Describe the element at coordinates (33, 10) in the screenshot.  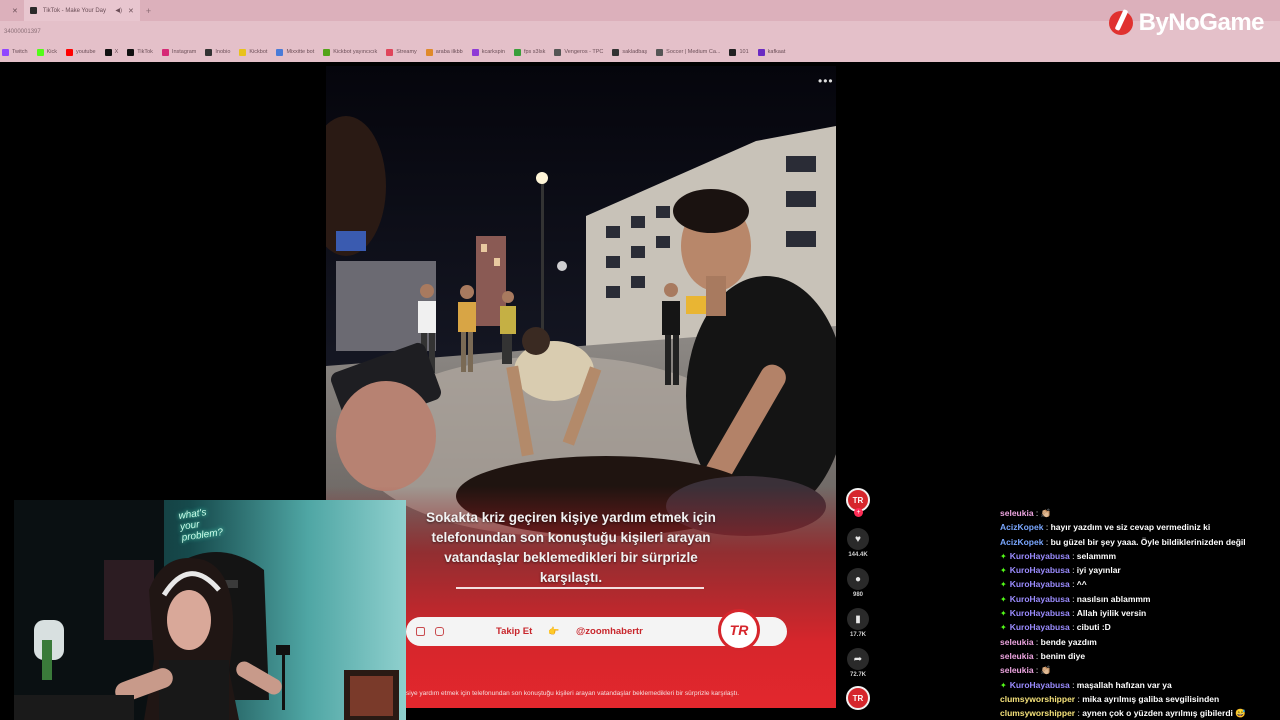
I see `tiktok-icon` at that location.